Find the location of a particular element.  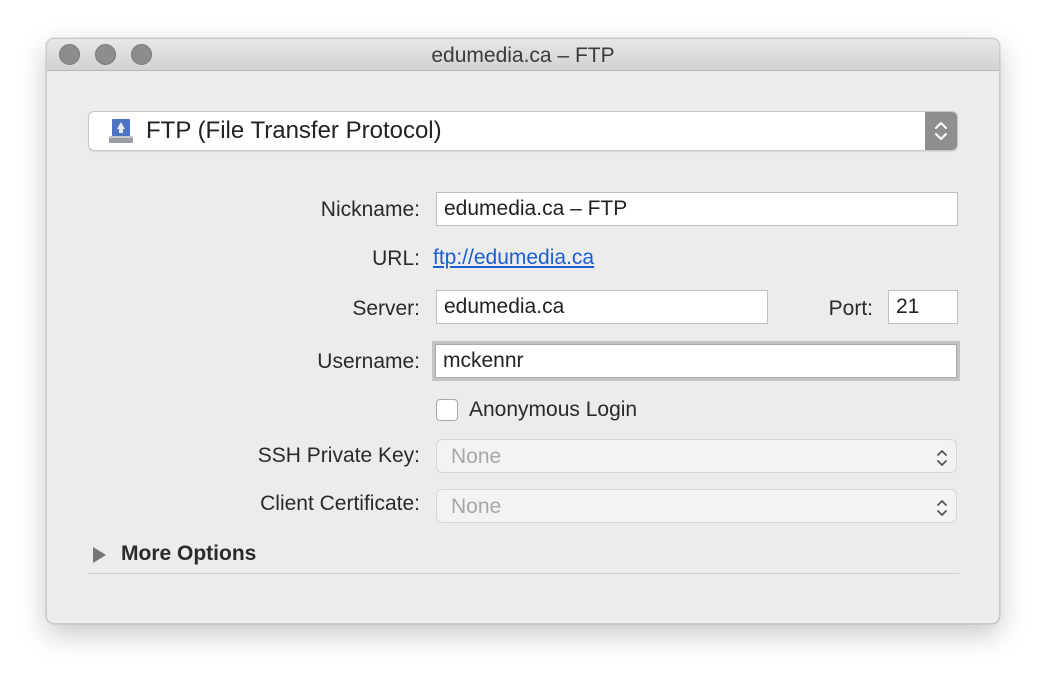

divider is located at coordinates (523, 573).